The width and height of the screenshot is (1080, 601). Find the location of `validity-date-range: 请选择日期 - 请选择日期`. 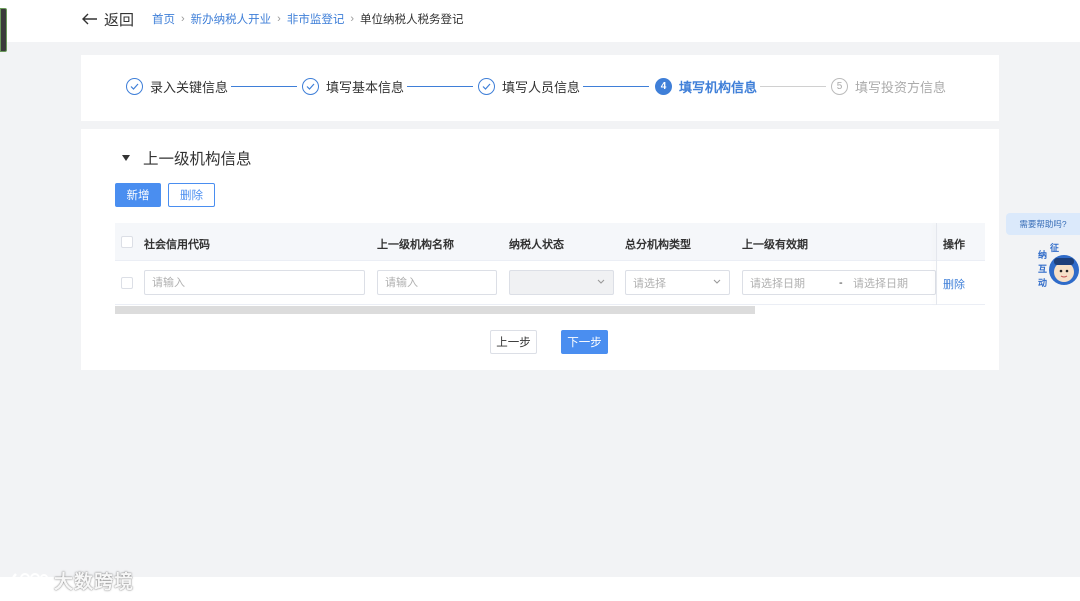

validity-date-range: 请选择日期 - 请选择日期 is located at coordinates (839, 282).